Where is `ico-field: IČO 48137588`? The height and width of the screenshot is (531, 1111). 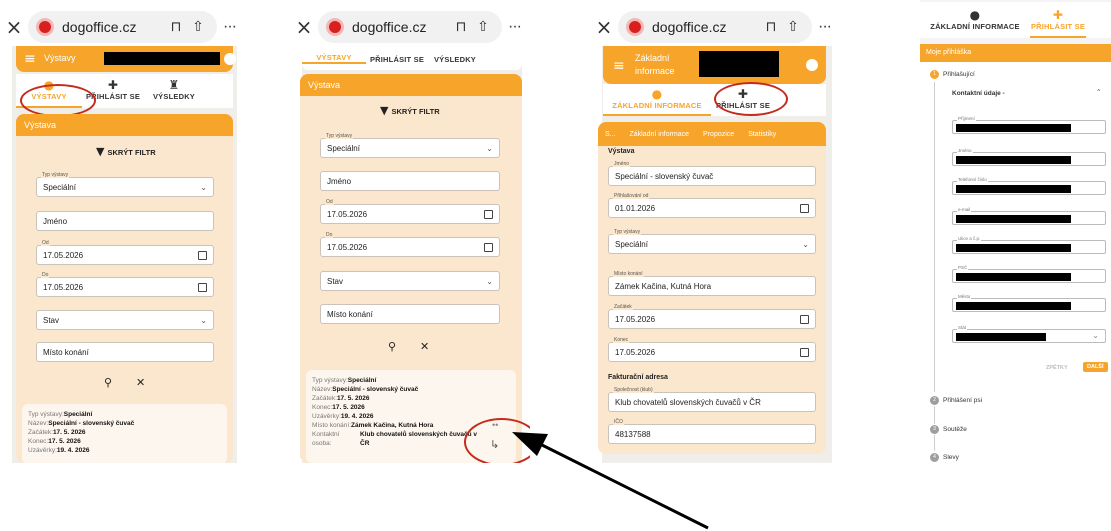 ico-field: IČO 48137588 is located at coordinates (712, 431).